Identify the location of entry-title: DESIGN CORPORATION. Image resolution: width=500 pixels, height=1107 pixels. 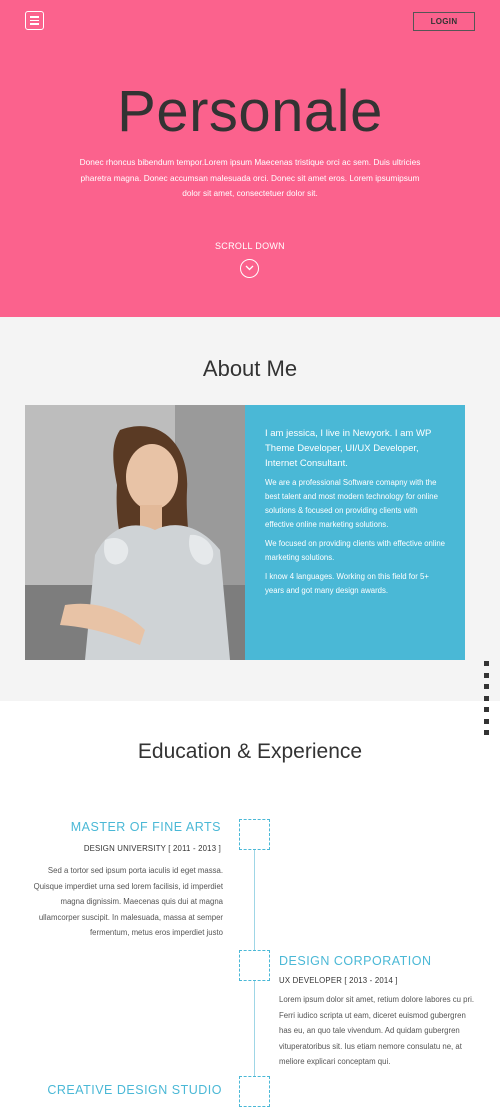
(355, 961).